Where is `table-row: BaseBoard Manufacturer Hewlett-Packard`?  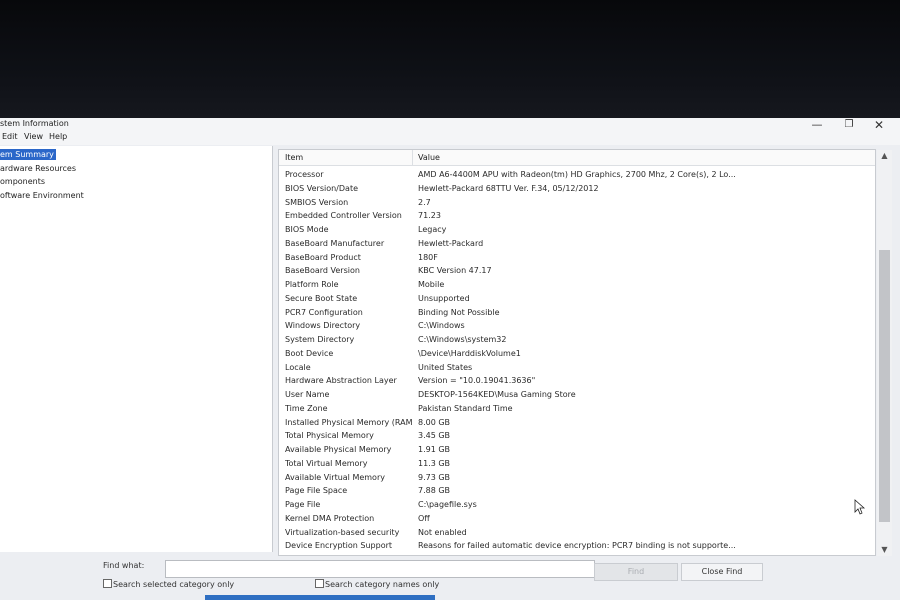 table-row: BaseBoard Manufacturer Hewlett-Packard is located at coordinates (577, 244).